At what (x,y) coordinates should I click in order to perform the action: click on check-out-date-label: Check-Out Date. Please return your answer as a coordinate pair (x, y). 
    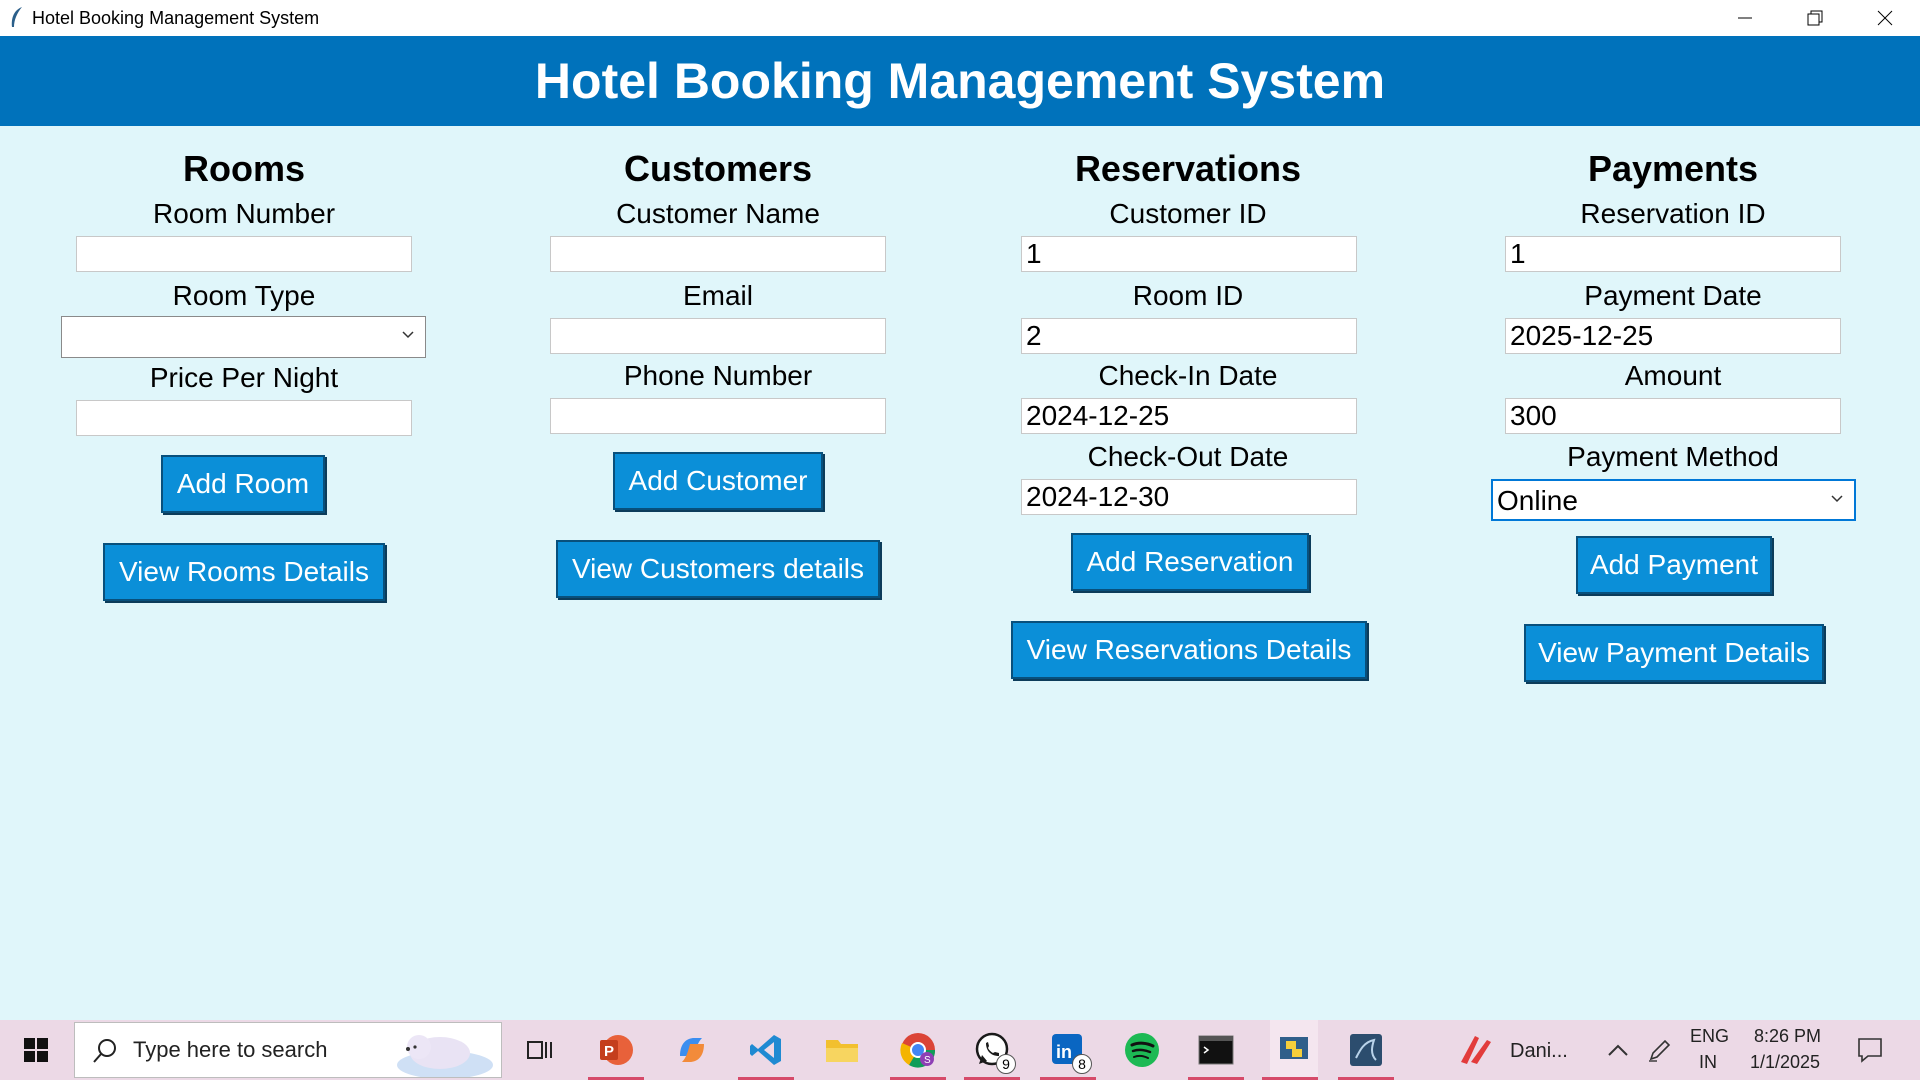
    Looking at the image, I should click on (1188, 456).